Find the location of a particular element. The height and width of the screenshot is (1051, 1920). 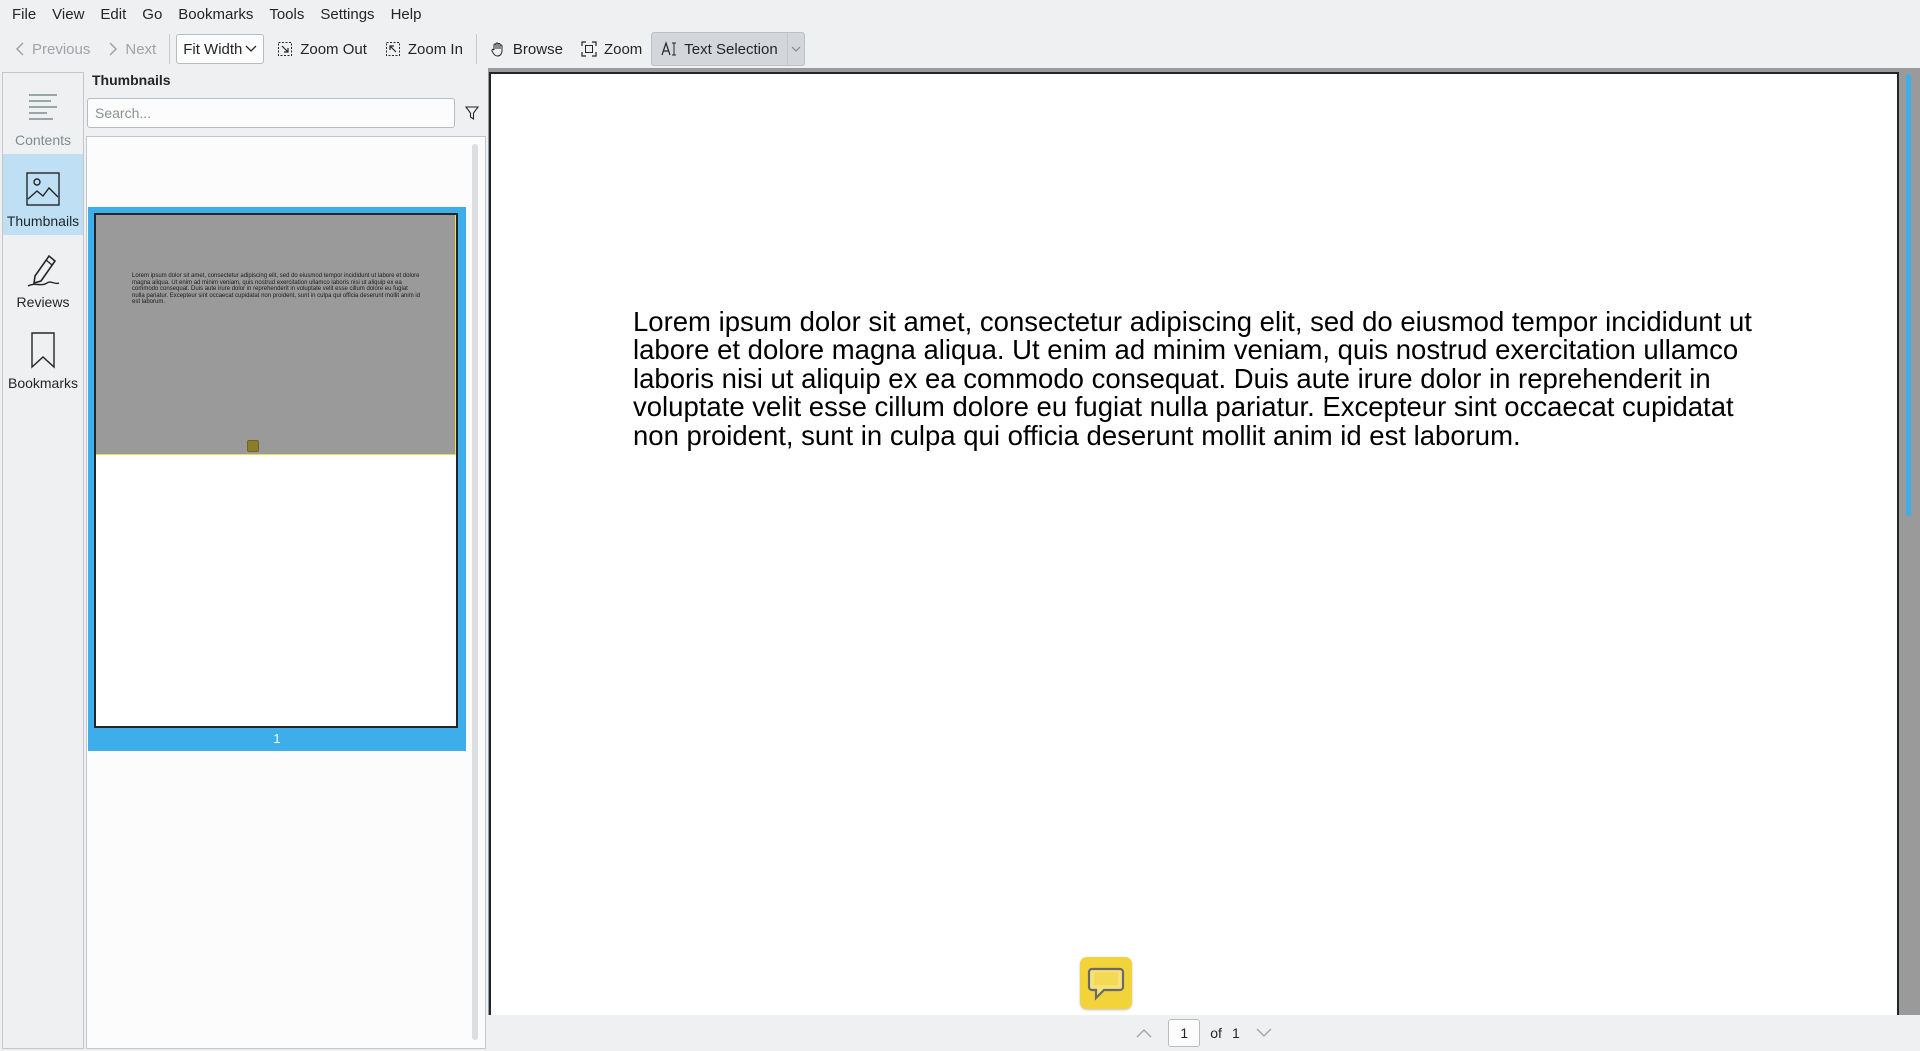

zoom-label: Zoom is located at coordinates (623, 49).